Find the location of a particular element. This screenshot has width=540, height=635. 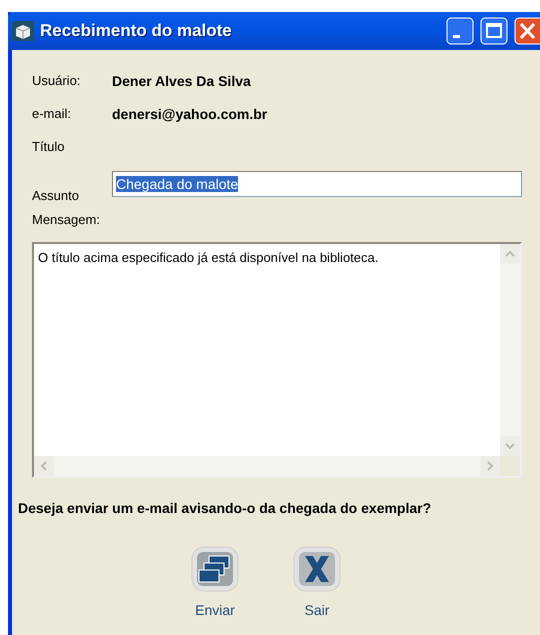

send-button: Enviar is located at coordinates (215, 582).